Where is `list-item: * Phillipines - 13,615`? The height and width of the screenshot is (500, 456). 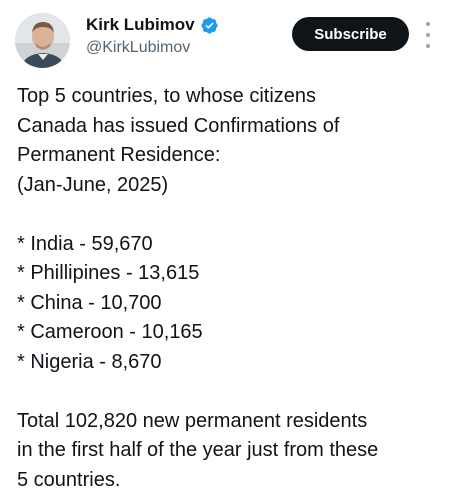
list-item: * Phillipines - 13,615 is located at coordinates (108, 273).